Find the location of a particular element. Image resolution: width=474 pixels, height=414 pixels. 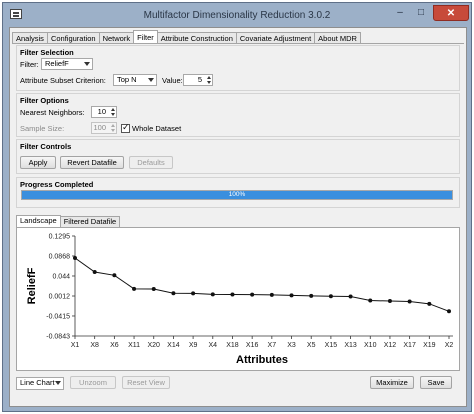

progress-title: Progress Completed is located at coordinates (57, 184).